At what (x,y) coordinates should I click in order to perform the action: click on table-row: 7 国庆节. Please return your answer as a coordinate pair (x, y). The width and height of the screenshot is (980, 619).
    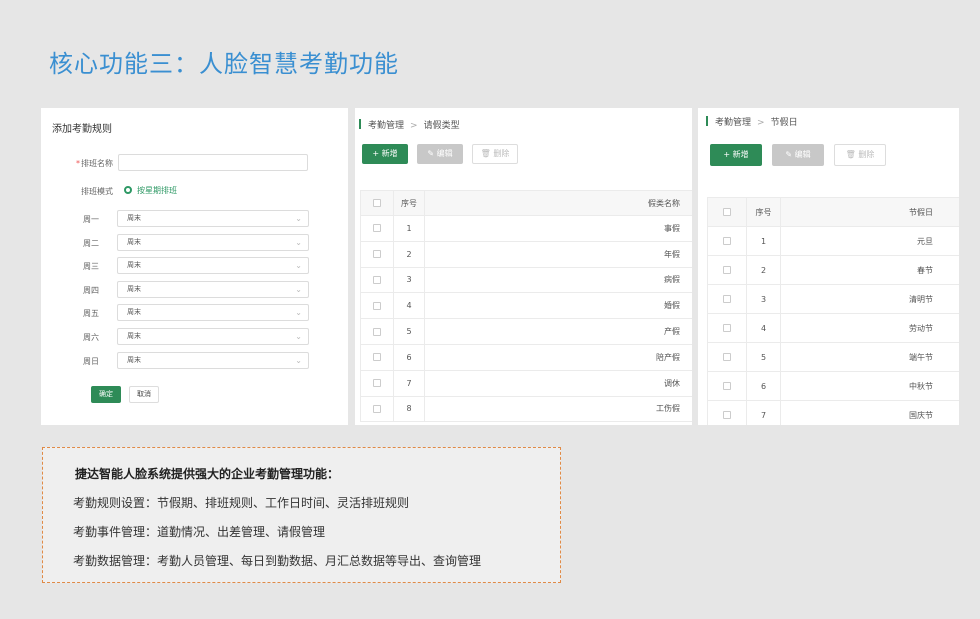
    Looking at the image, I should click on (833, 412).